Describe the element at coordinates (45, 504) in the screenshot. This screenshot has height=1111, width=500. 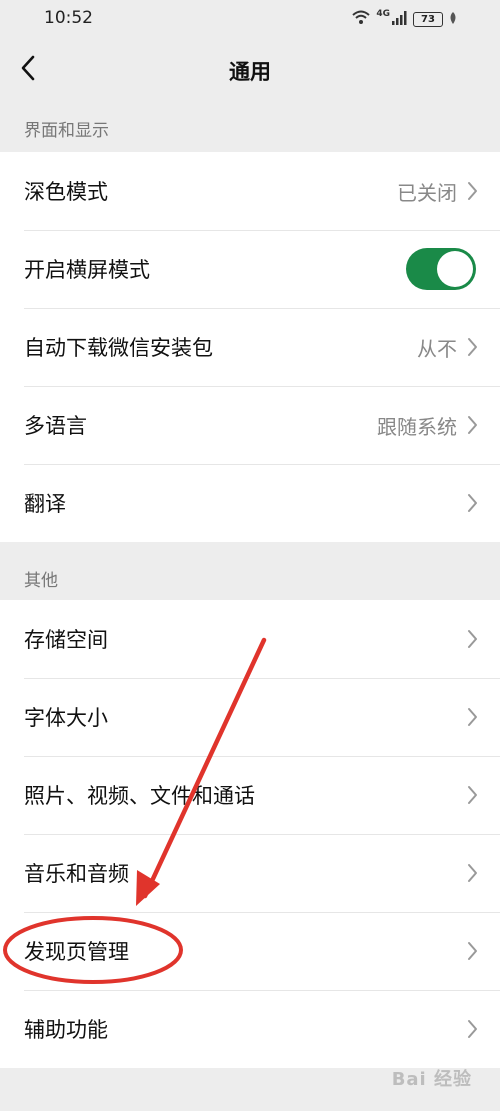
I see `row-label: 翻译` at that location.